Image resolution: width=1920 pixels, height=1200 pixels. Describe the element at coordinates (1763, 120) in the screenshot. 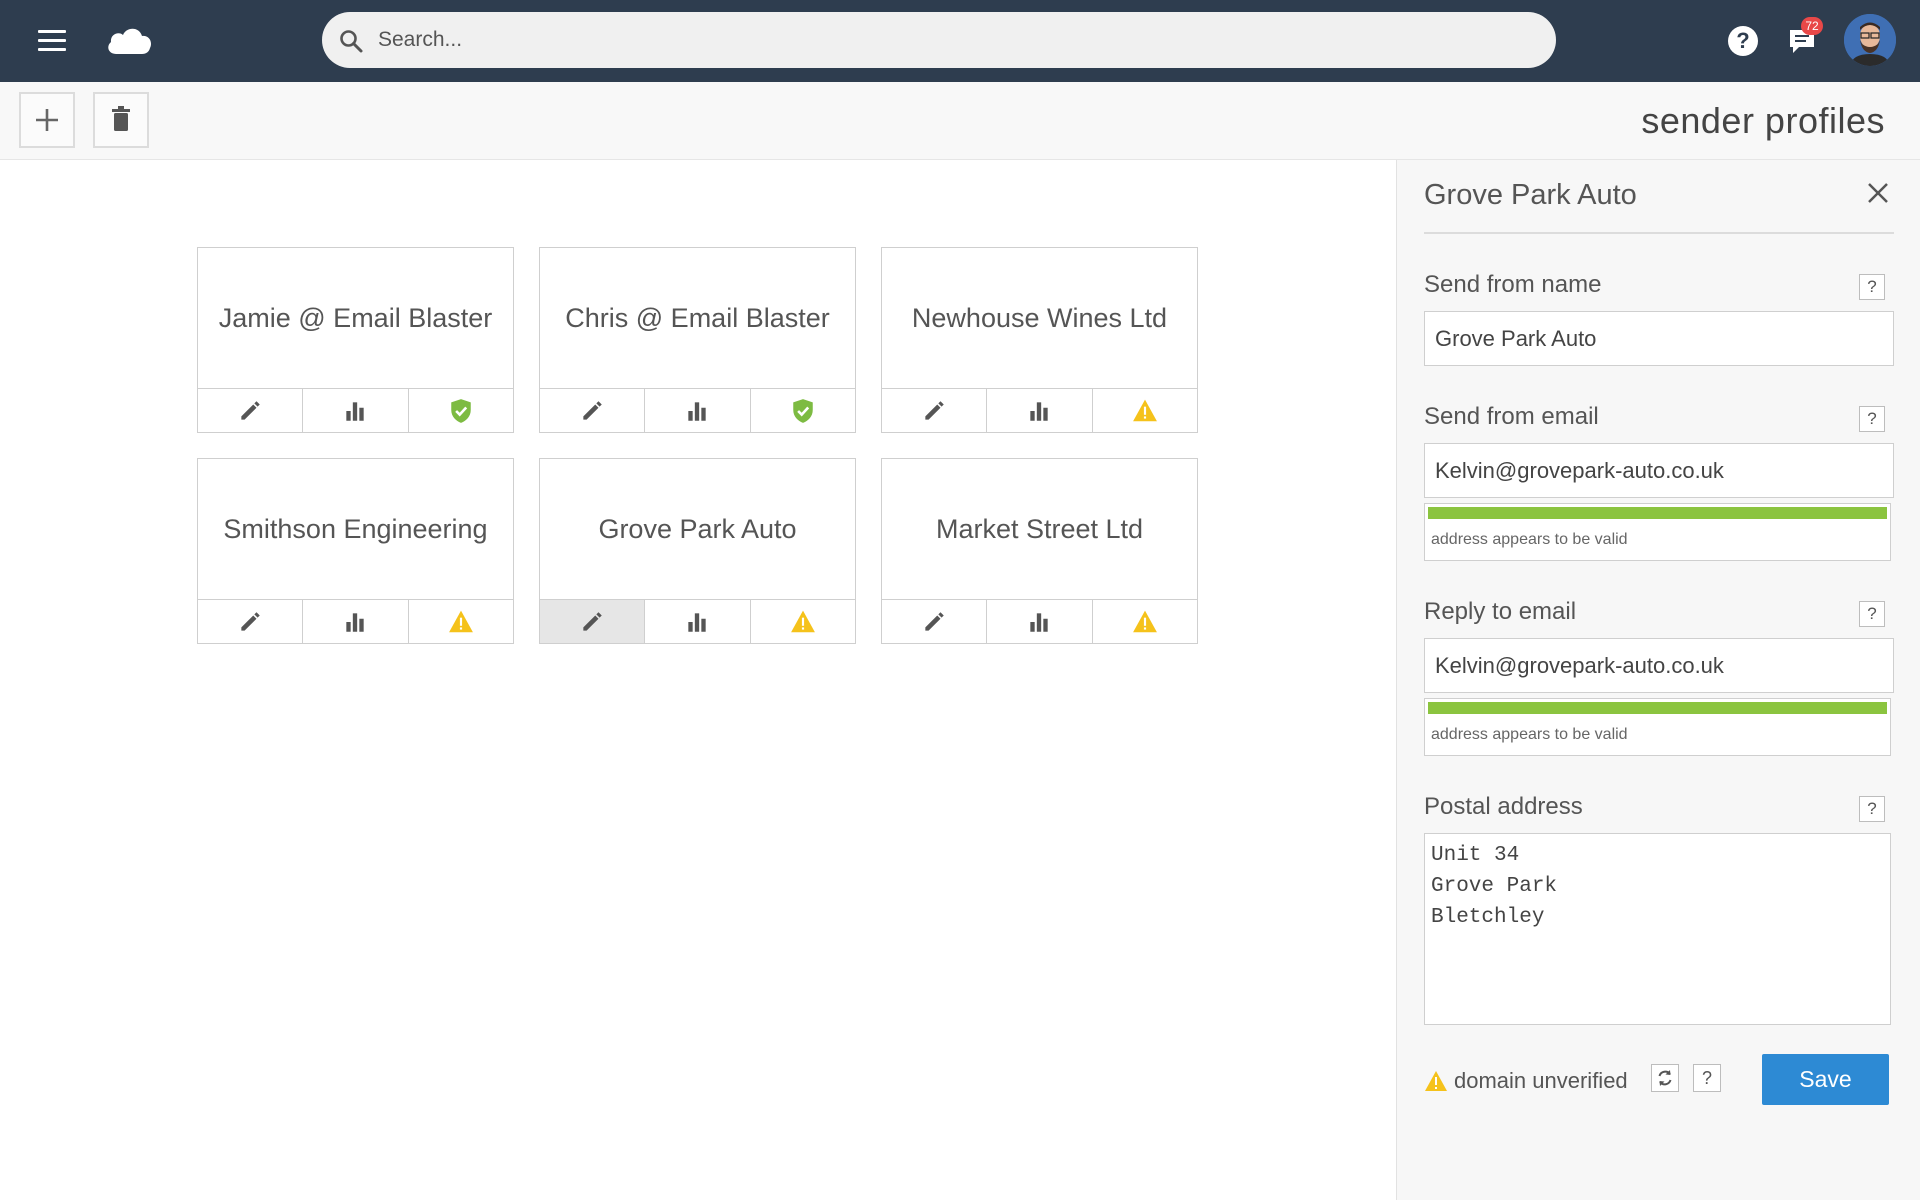

I see `page-title: sender profiles` at that location.